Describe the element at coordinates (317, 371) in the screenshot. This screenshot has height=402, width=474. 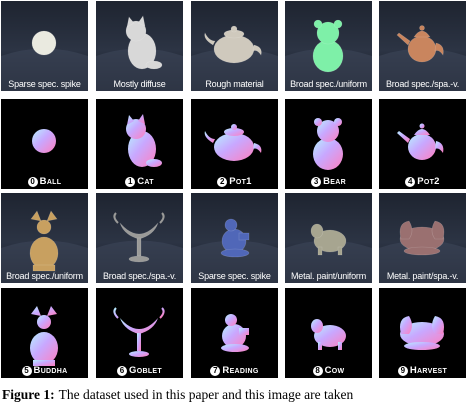
I see `object-number-badge: 8` at that location.